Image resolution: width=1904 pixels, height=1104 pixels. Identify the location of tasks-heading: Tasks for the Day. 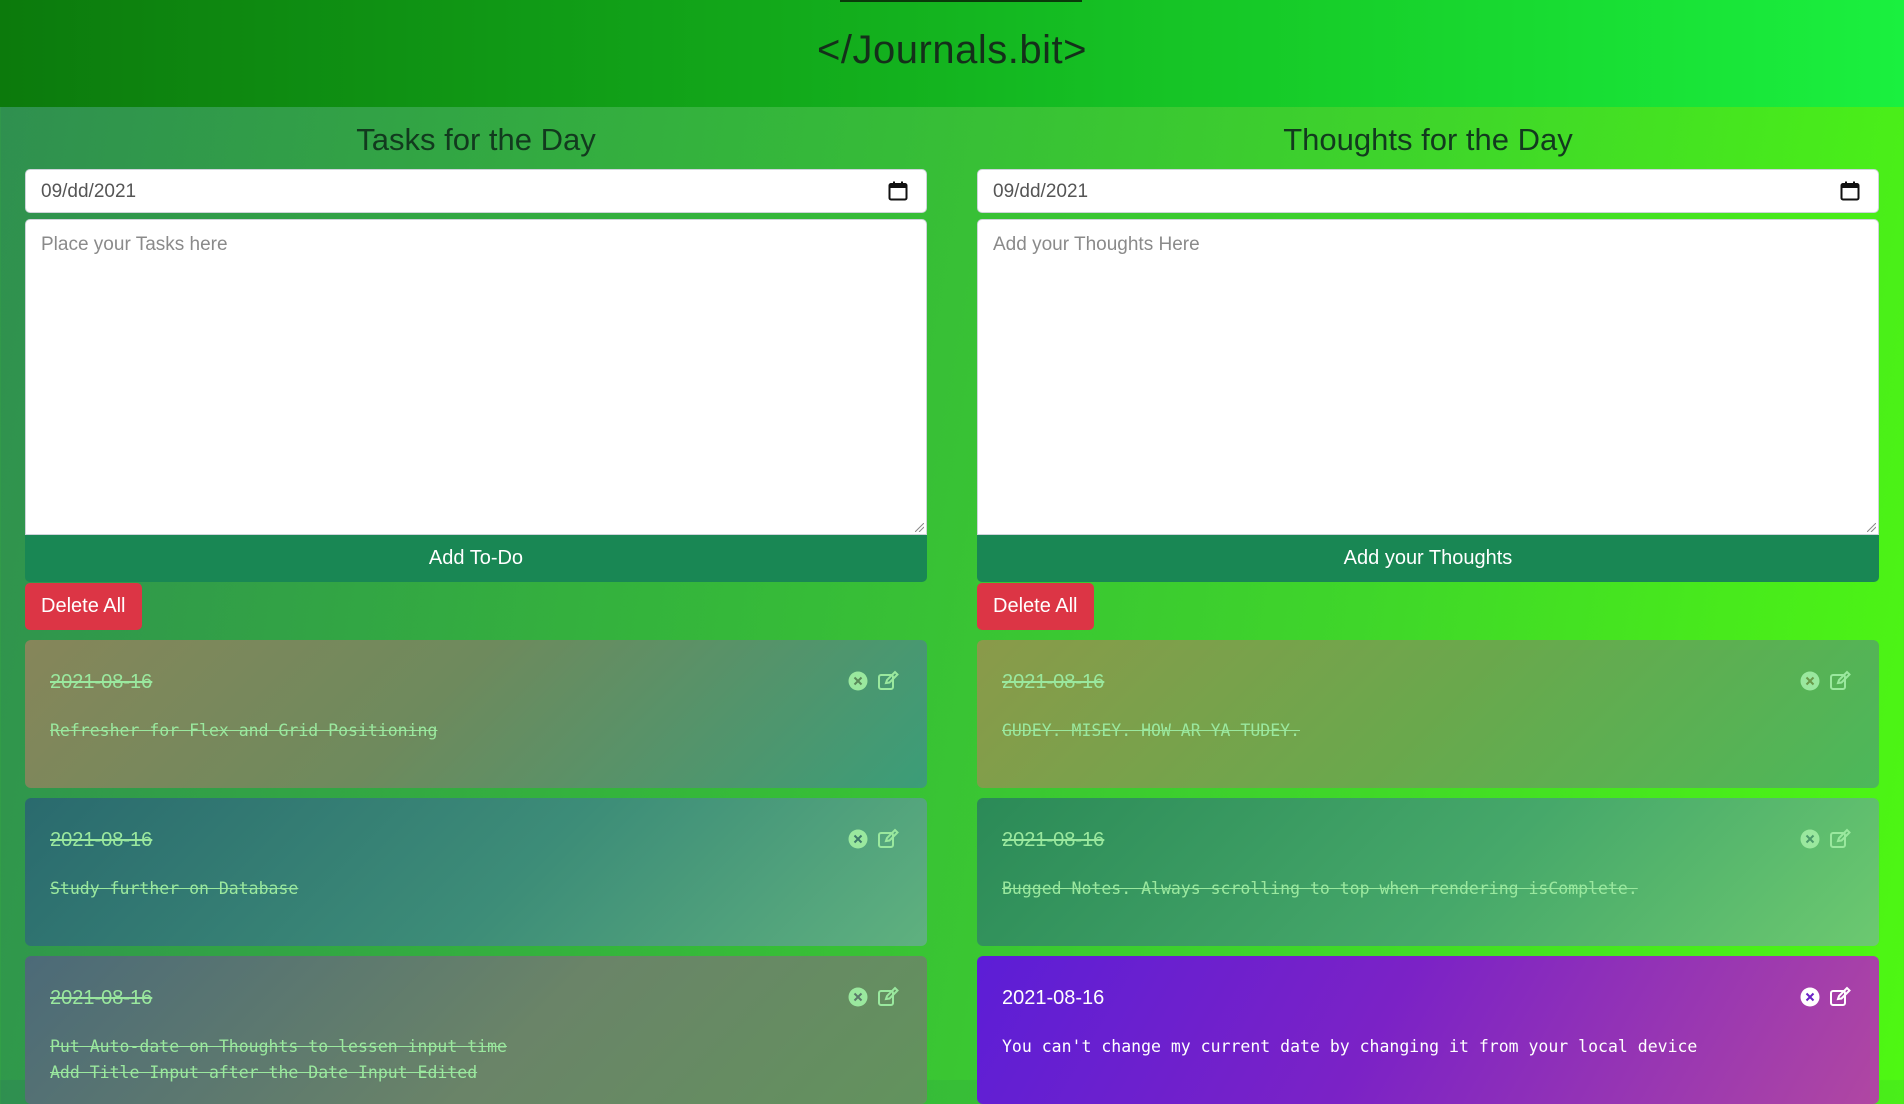
(476, 139).